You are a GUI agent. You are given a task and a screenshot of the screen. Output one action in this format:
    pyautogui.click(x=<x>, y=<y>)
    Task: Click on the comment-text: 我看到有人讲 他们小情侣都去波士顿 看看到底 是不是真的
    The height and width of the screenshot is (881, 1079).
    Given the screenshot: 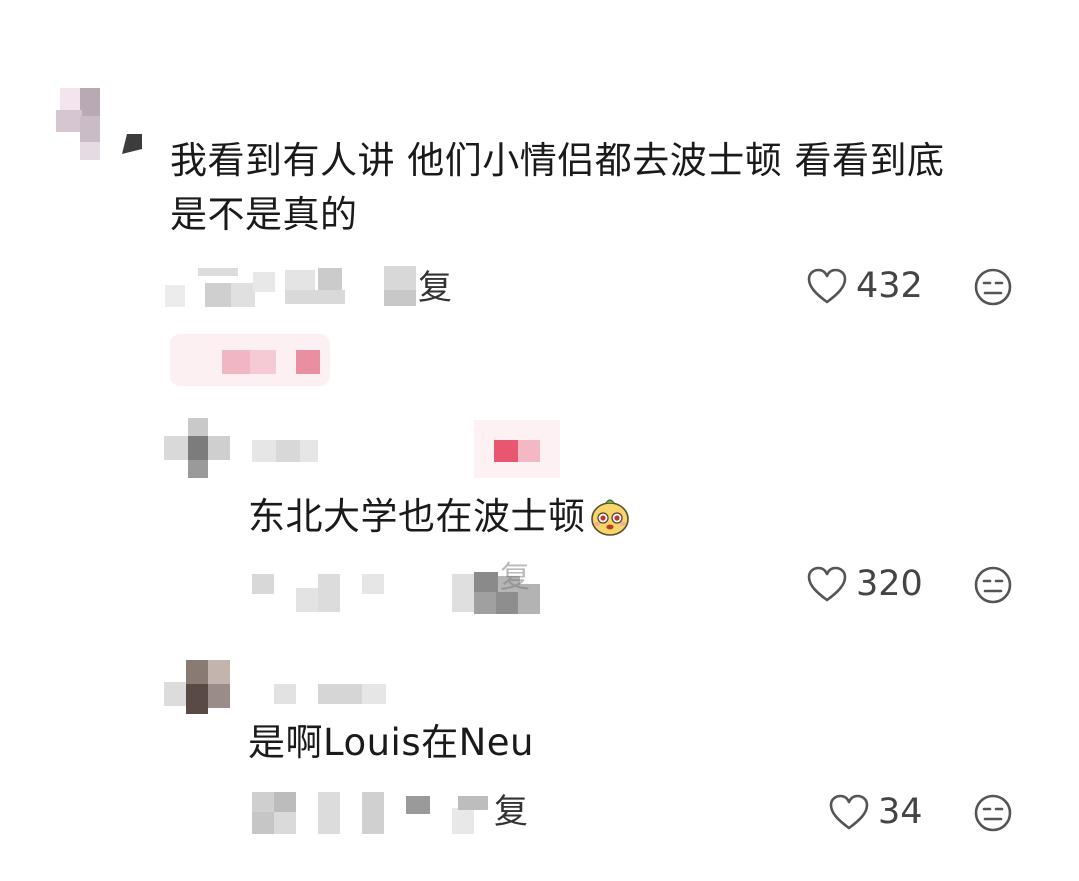 What is the action you would take?
    pyautogui.click(x=610, y=188)
    